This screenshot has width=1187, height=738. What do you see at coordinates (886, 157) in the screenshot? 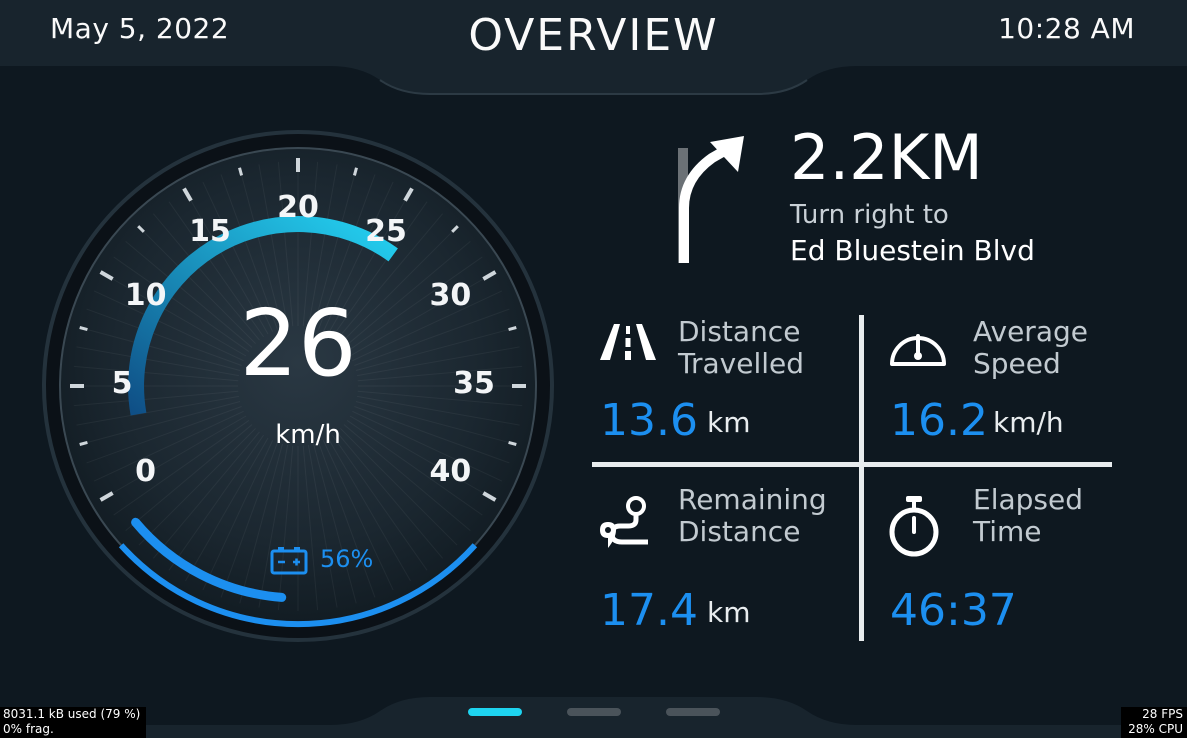
I see `nav-distance: 2.2KM` at bounding box center [886, 157].